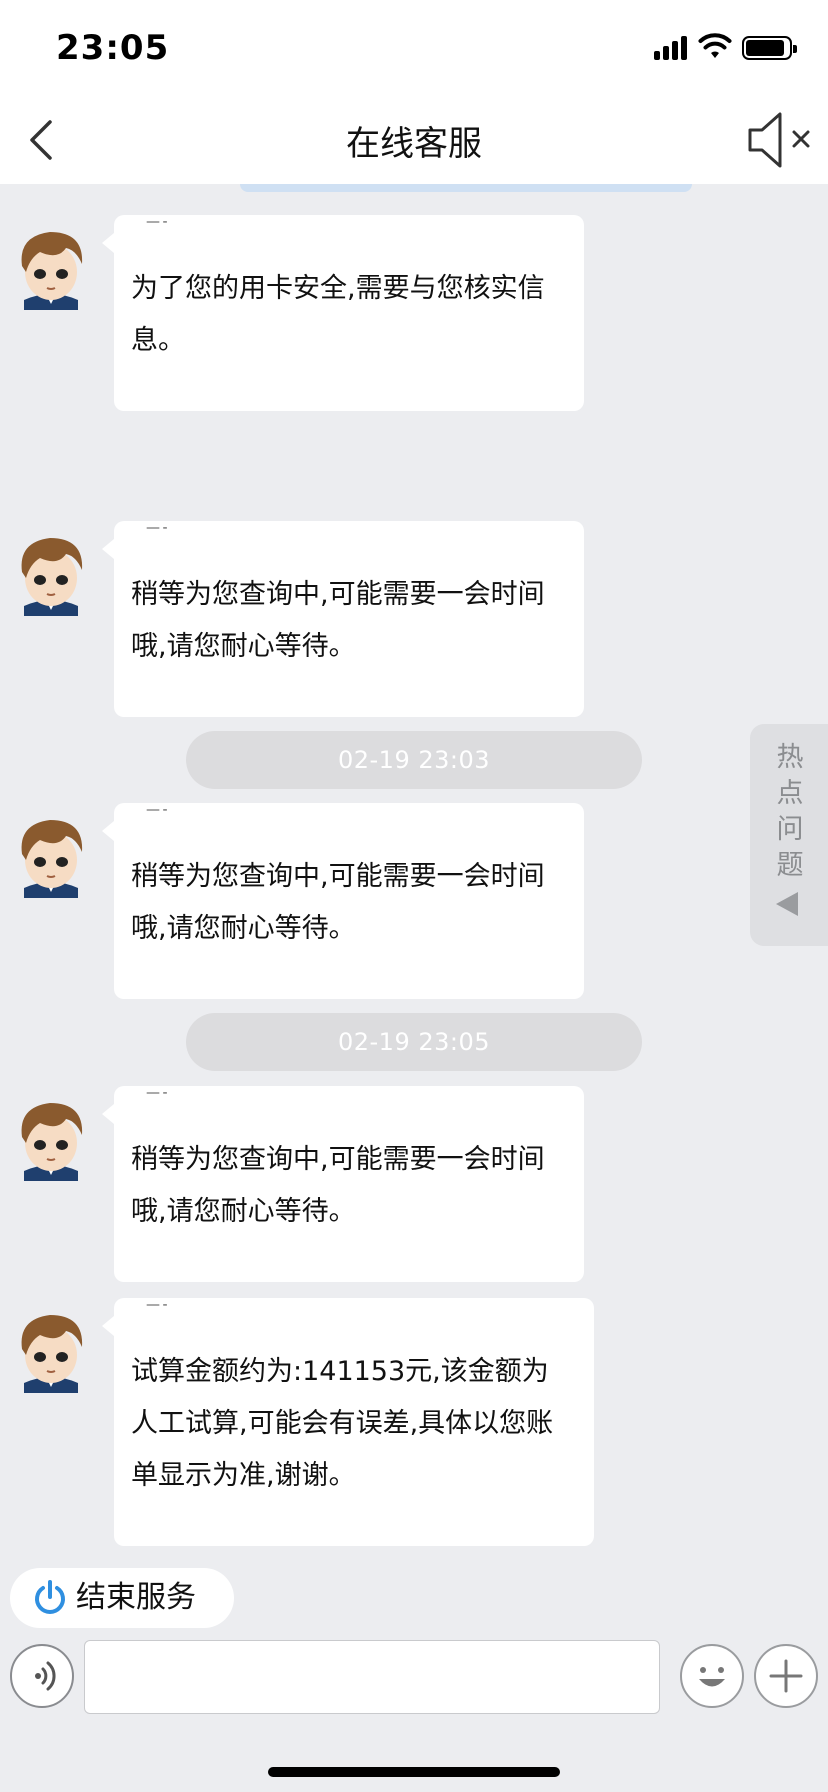 The width and height of the screenshot is (828, 1792). I want to click on plus-icon, so click(786, 1676).